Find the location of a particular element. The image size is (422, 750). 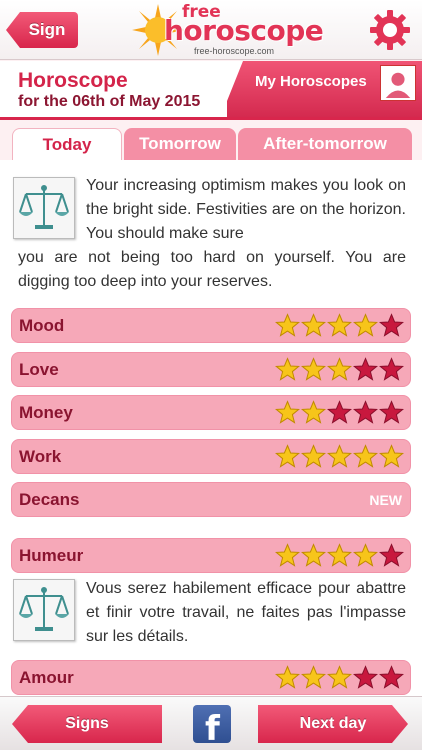

app-logo: free horoscope free-horoscope.com is located at coordinates (227, 30).